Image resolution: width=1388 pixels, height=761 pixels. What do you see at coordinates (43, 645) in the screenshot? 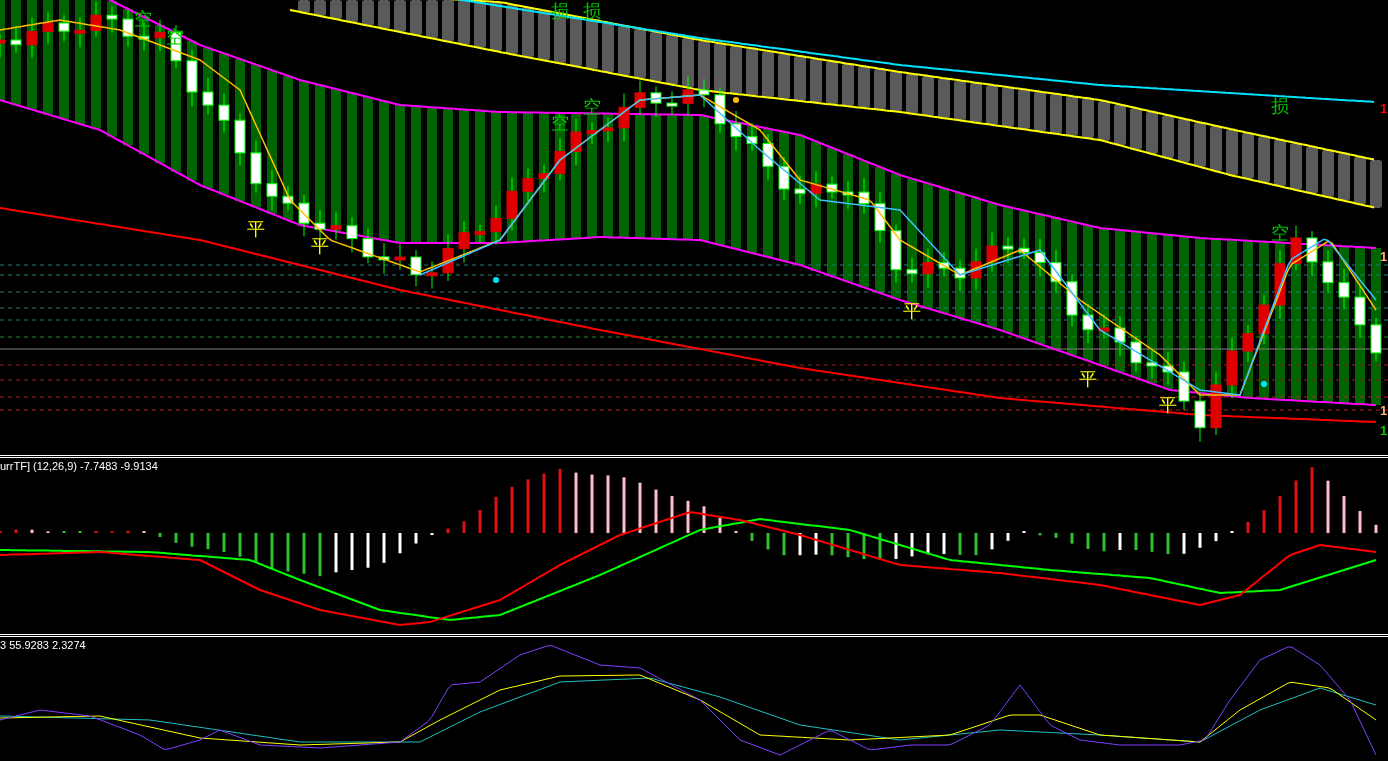
I see `indicator-label: 3 55.9283 2.3274` at bounding box center [43, 645].